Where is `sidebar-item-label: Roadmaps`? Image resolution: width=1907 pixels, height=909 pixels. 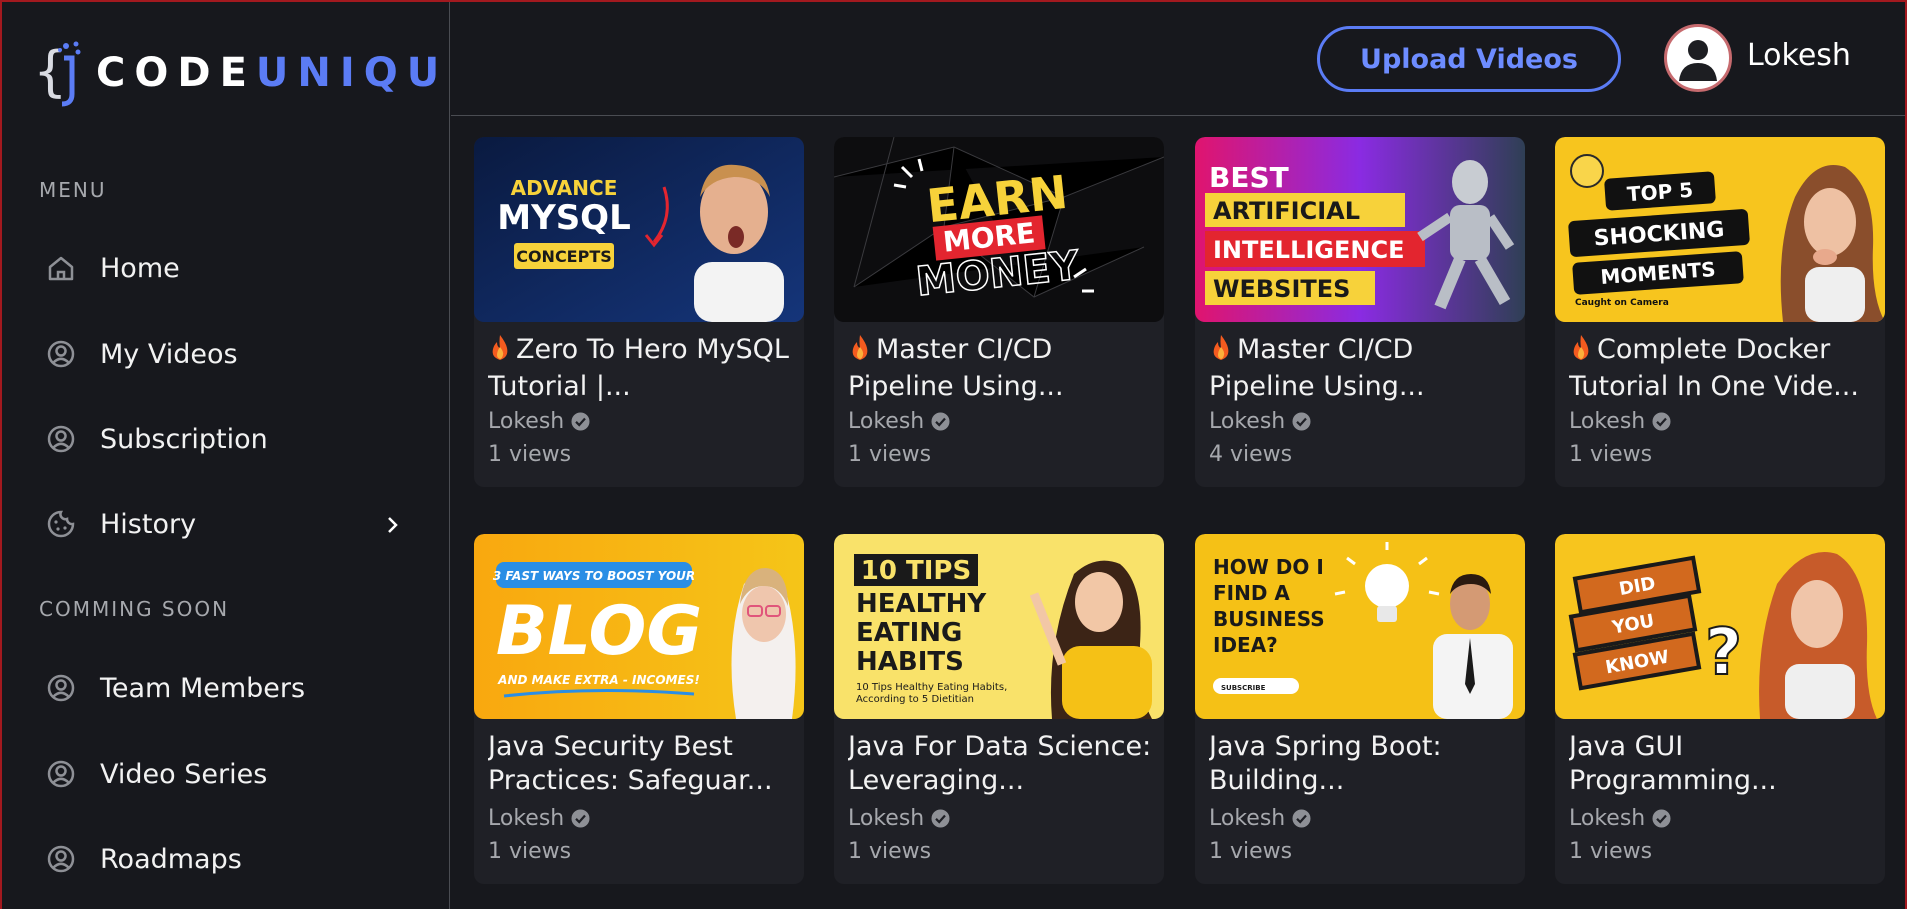
sidebar-item-label: Roadmaps is located at coordinates (171, 859).